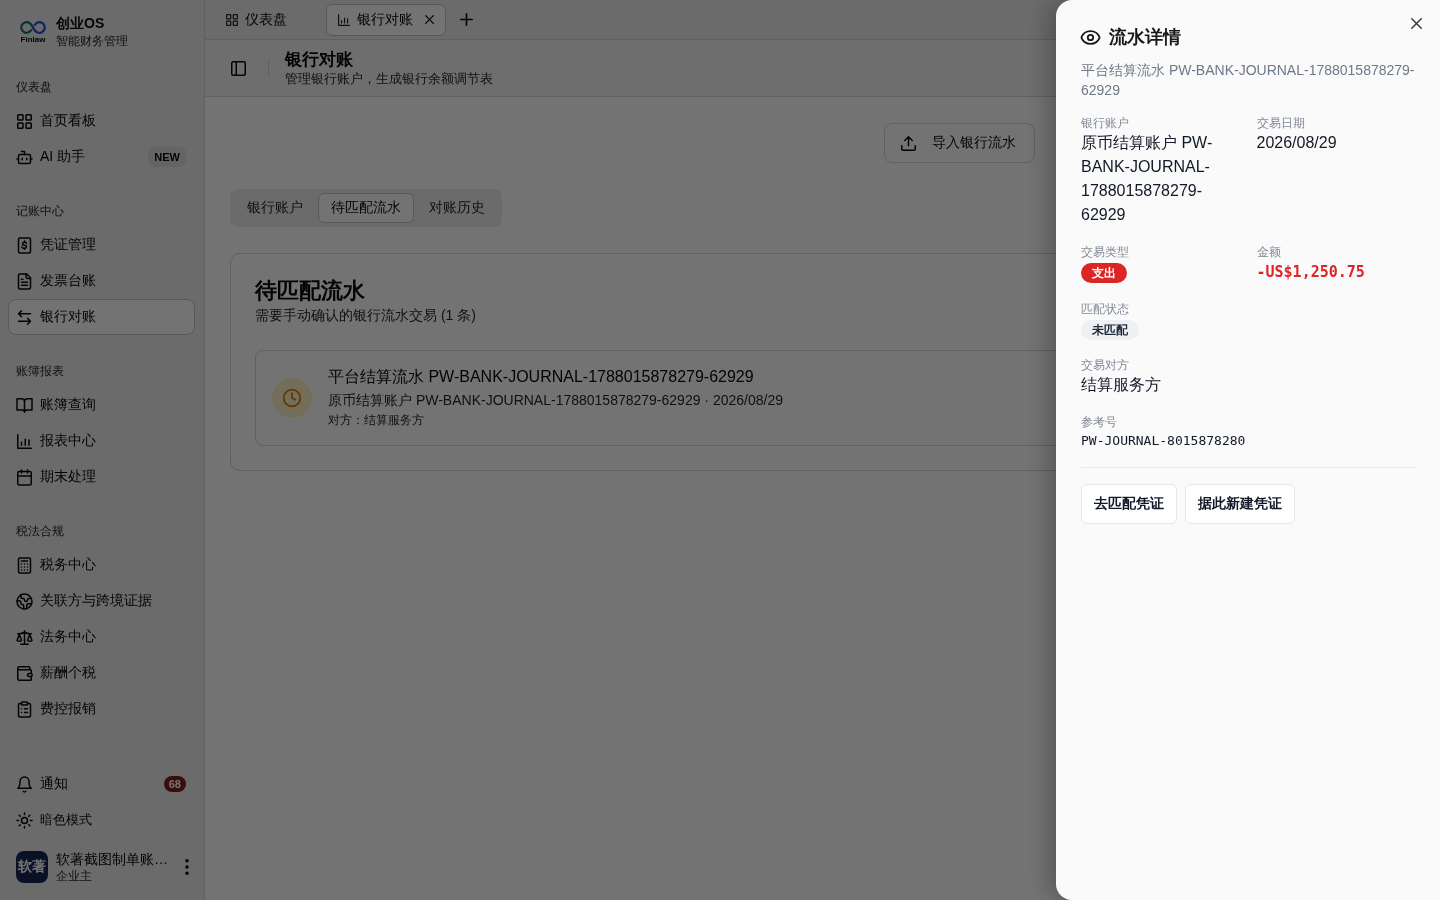 The image size is (1440, 900). Describe the element at coordinates (1105, 252) in the screenshot. I see `field-label: 交易类型` at that location.